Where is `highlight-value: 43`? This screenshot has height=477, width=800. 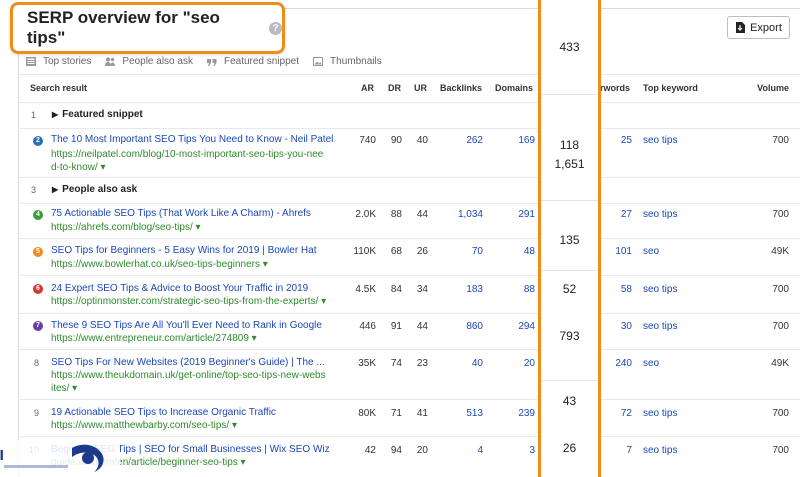
highlight-value: 43 is located at coordinates (569, 401).